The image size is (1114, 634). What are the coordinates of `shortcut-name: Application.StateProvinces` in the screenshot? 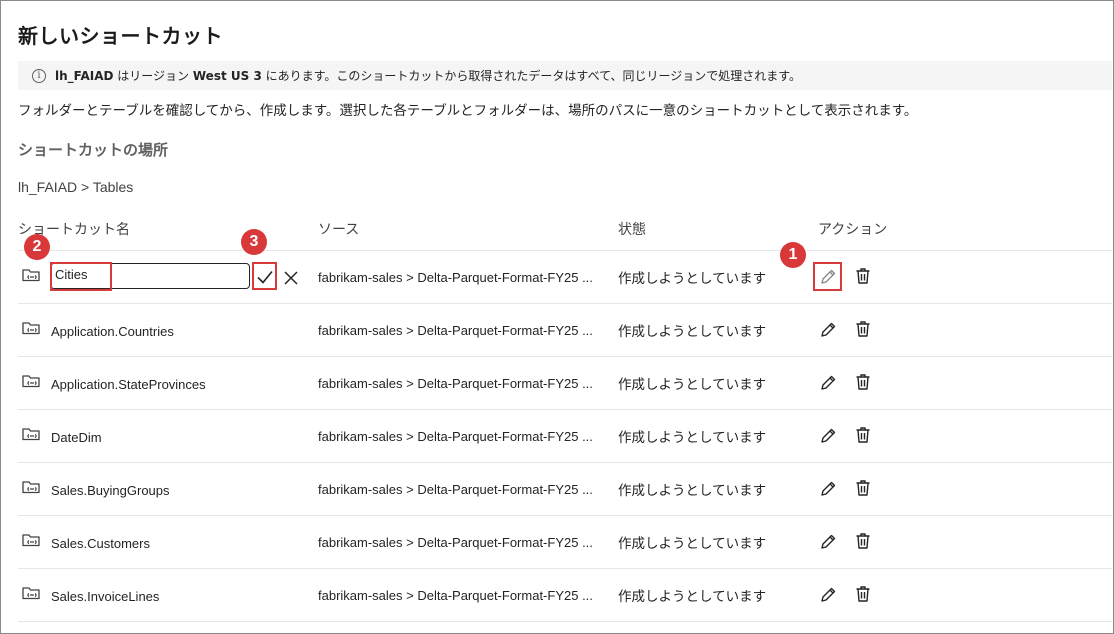 It's located at (128, 384).